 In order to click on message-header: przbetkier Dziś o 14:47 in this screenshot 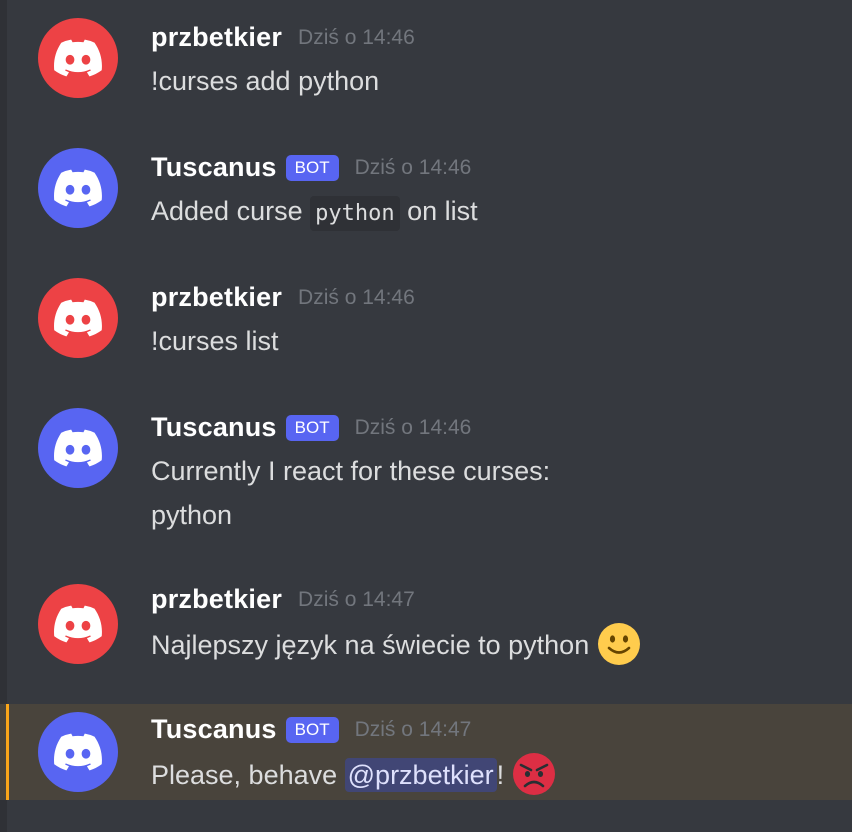, I will do `click(283, 599)`.